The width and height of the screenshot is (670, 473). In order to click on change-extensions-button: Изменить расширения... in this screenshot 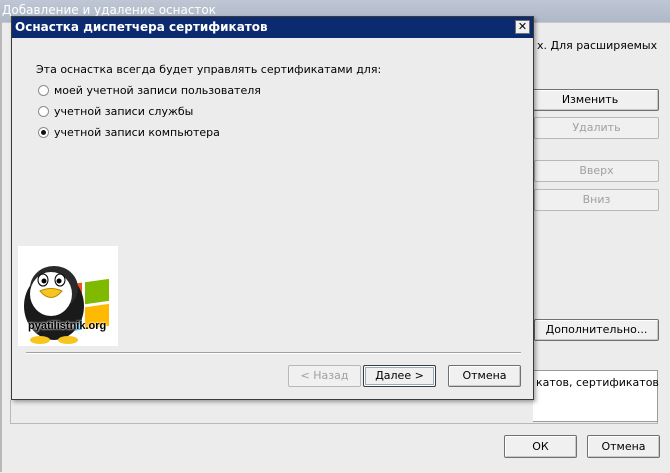, I will do `click(590, 107)`.